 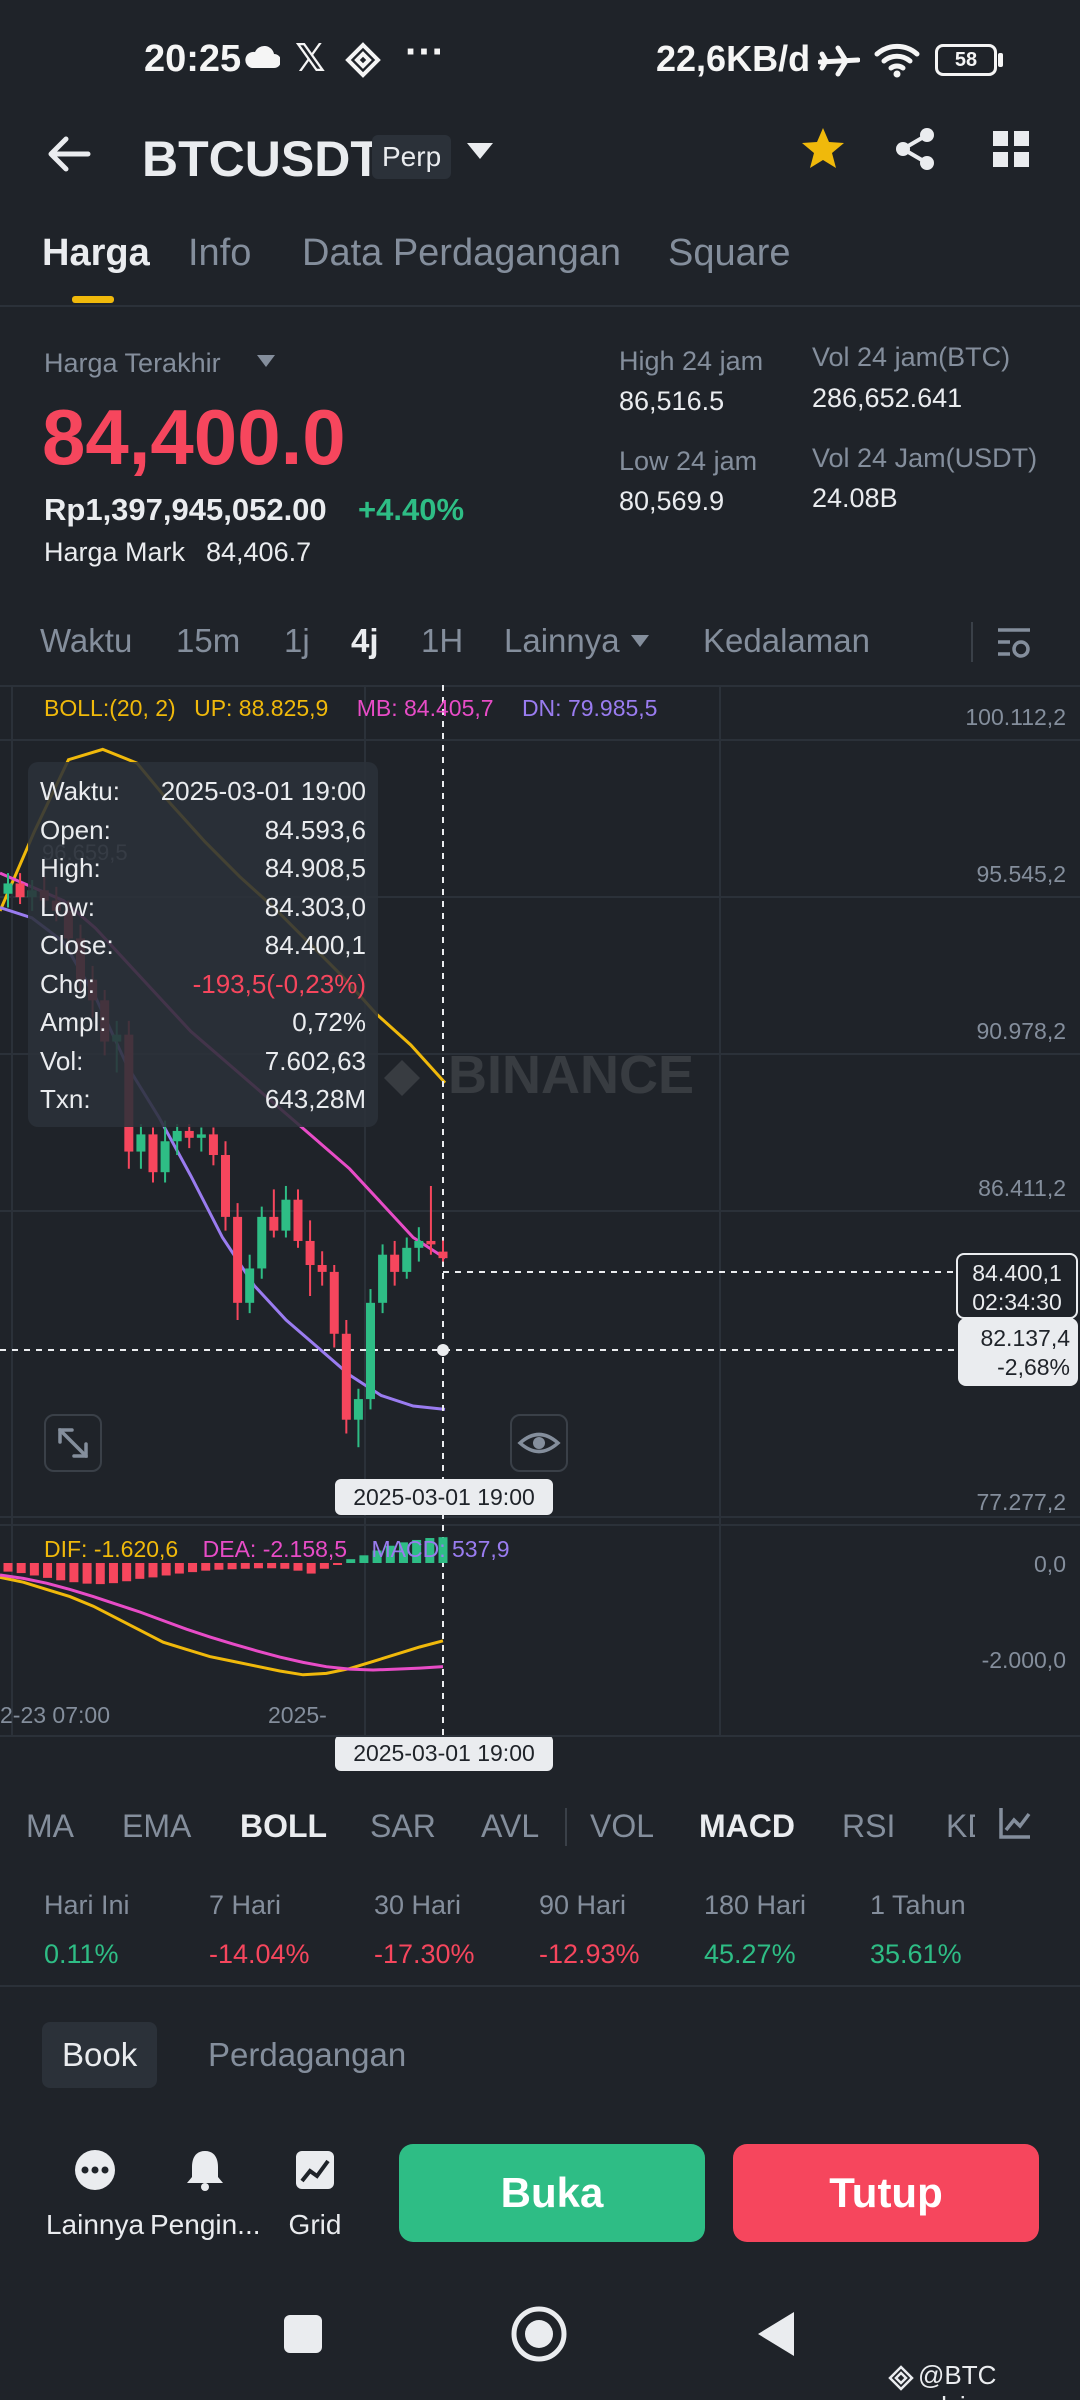 What do you see at coordinates (440, 1549) in the screenshot?
I see `macd-value-label: MACD: 537,9` at bounding box center [440, 1549].